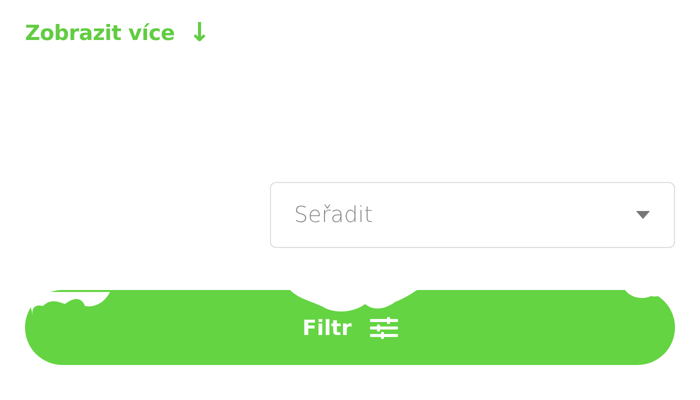 This screenshot has width=700, height=400. Describe the element at coordinates (643, 215) in the screenshot. I see `caret-down-icon` at that location.